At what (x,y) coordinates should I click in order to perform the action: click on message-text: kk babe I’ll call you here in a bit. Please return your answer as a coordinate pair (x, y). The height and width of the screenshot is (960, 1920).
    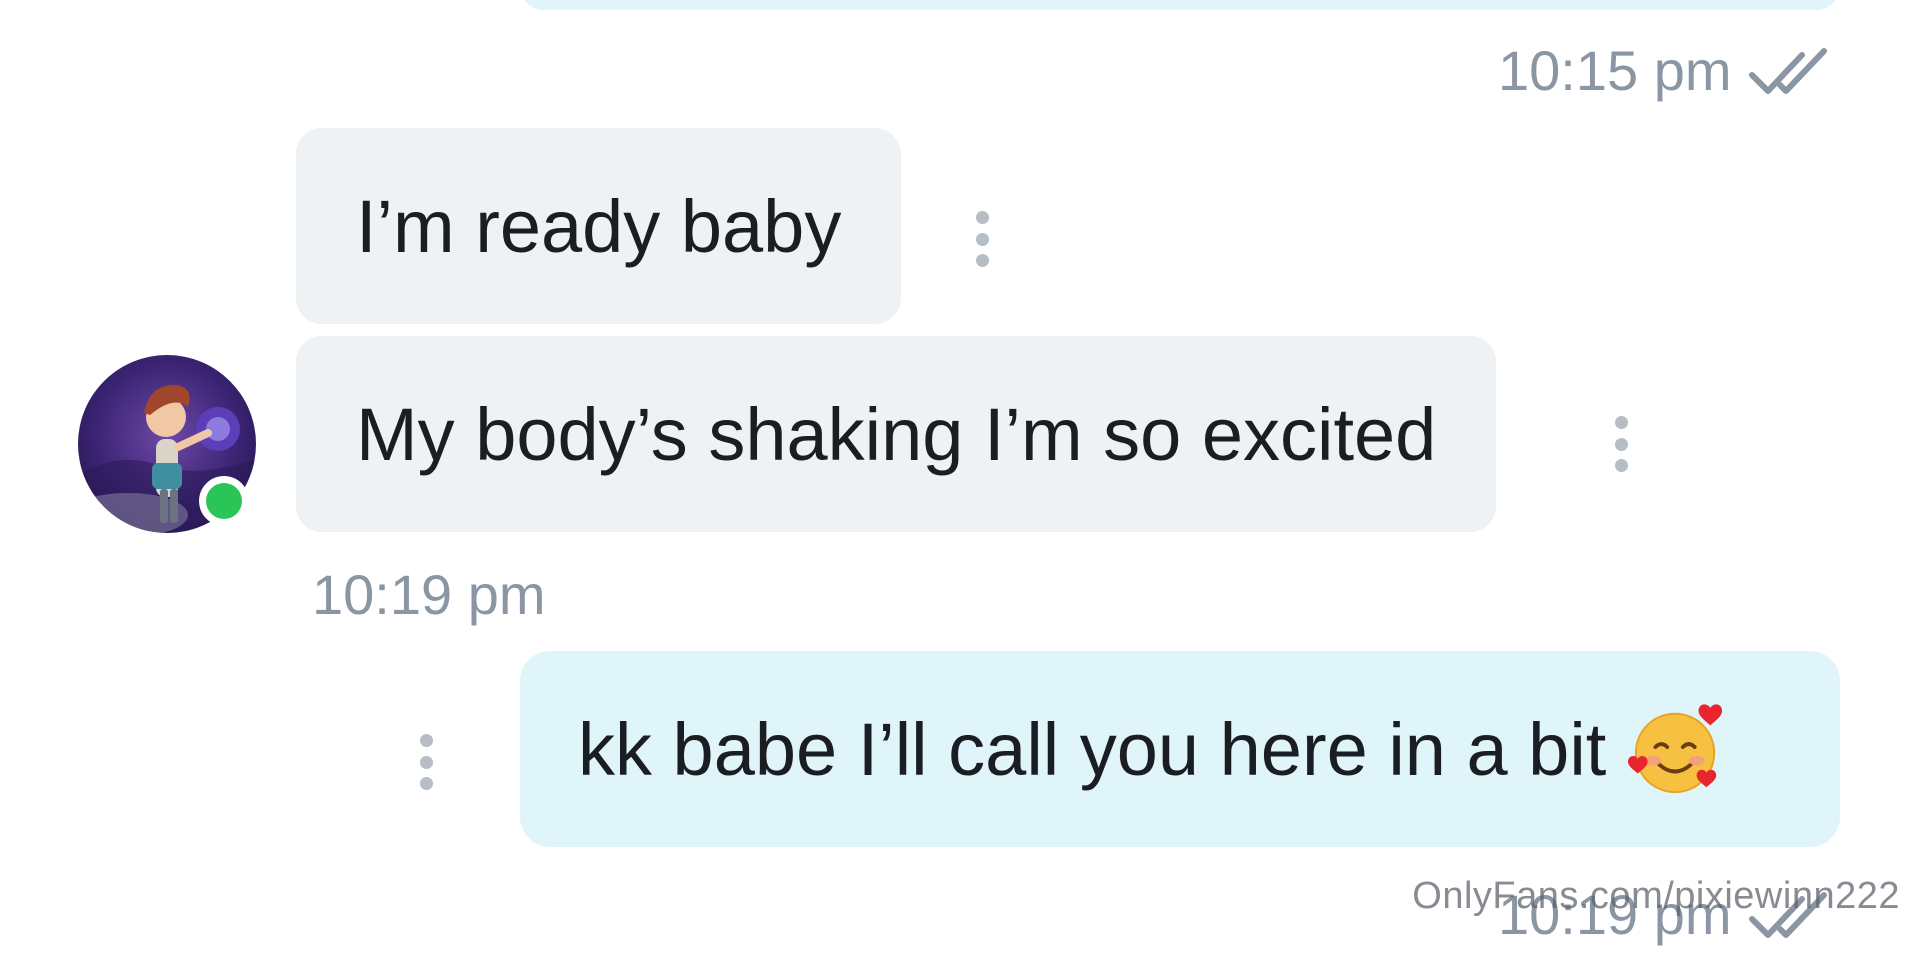
    Looking at the image, I should click on (1092, 749).